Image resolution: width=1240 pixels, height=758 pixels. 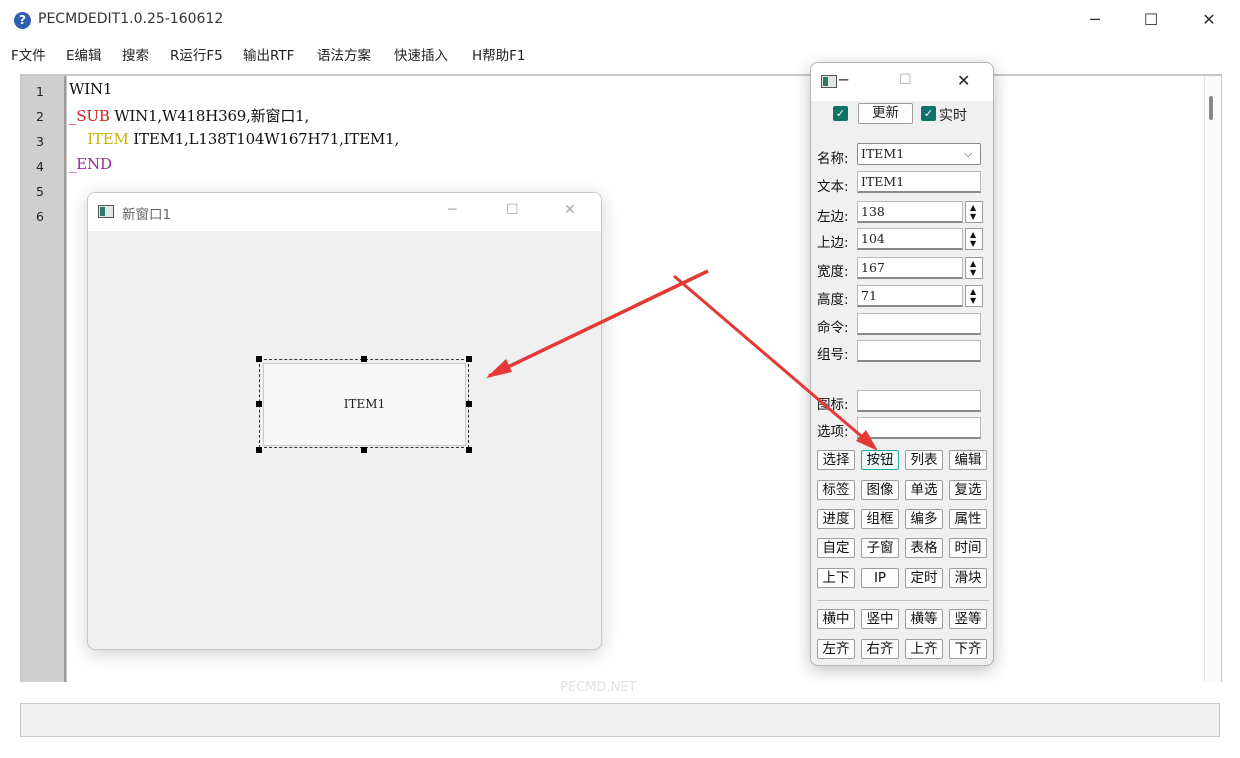 I want to click on arrow-to-button-type, so click(x=774, y=361).